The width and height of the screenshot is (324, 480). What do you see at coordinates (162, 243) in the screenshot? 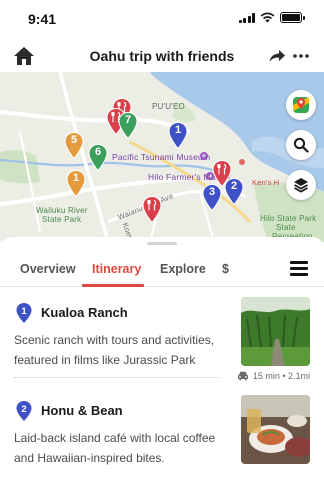
I see `sheet-grabber` at bounding box center [162, 243].